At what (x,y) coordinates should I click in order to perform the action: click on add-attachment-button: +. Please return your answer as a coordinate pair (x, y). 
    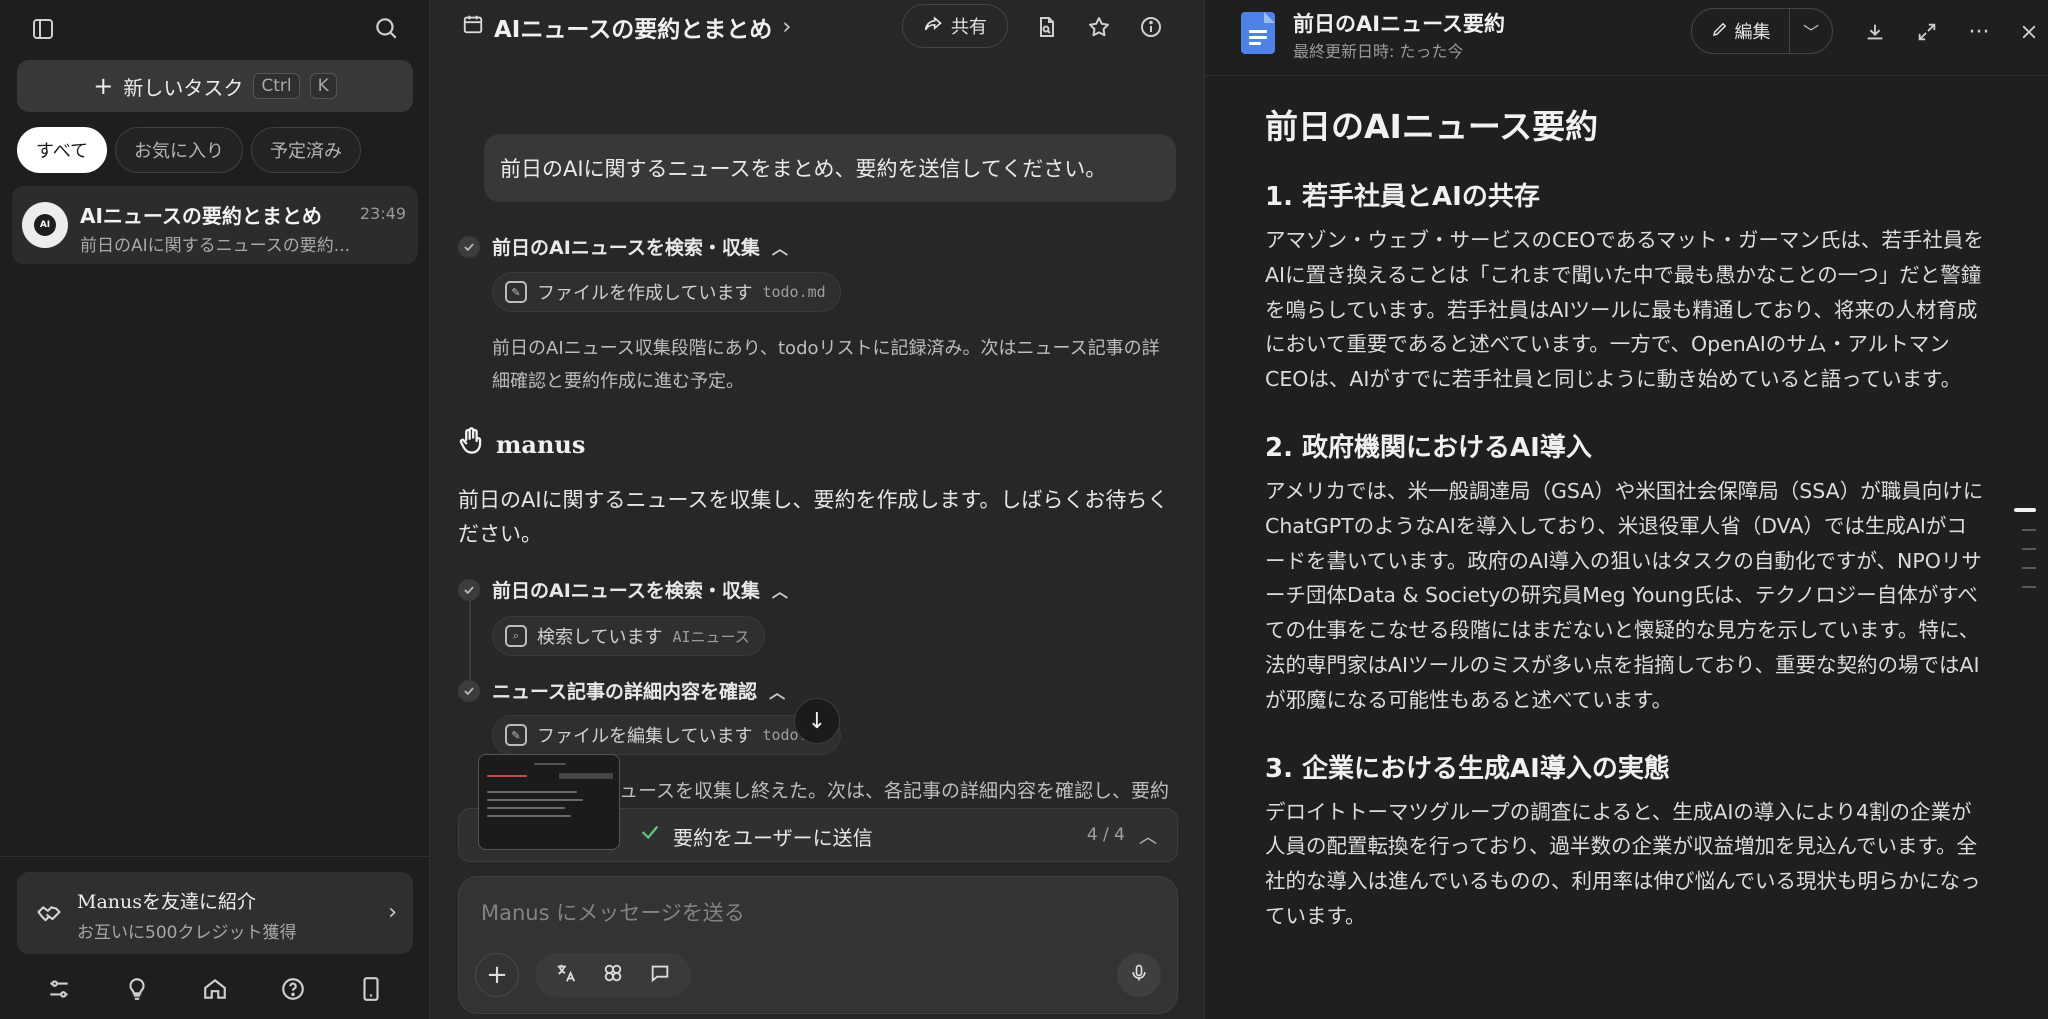
    Looking at the image, I should click on (497, 975).